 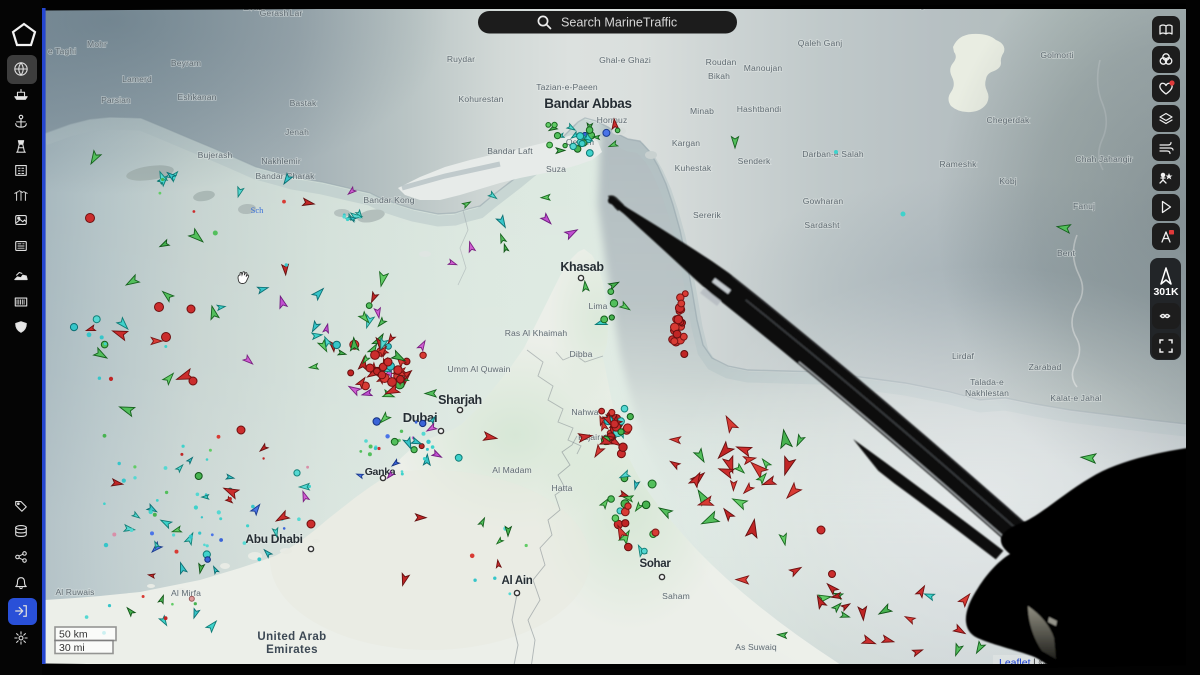 I want to click on svg-text: Kalat-e Jahal, so click(x=1075, y=398).